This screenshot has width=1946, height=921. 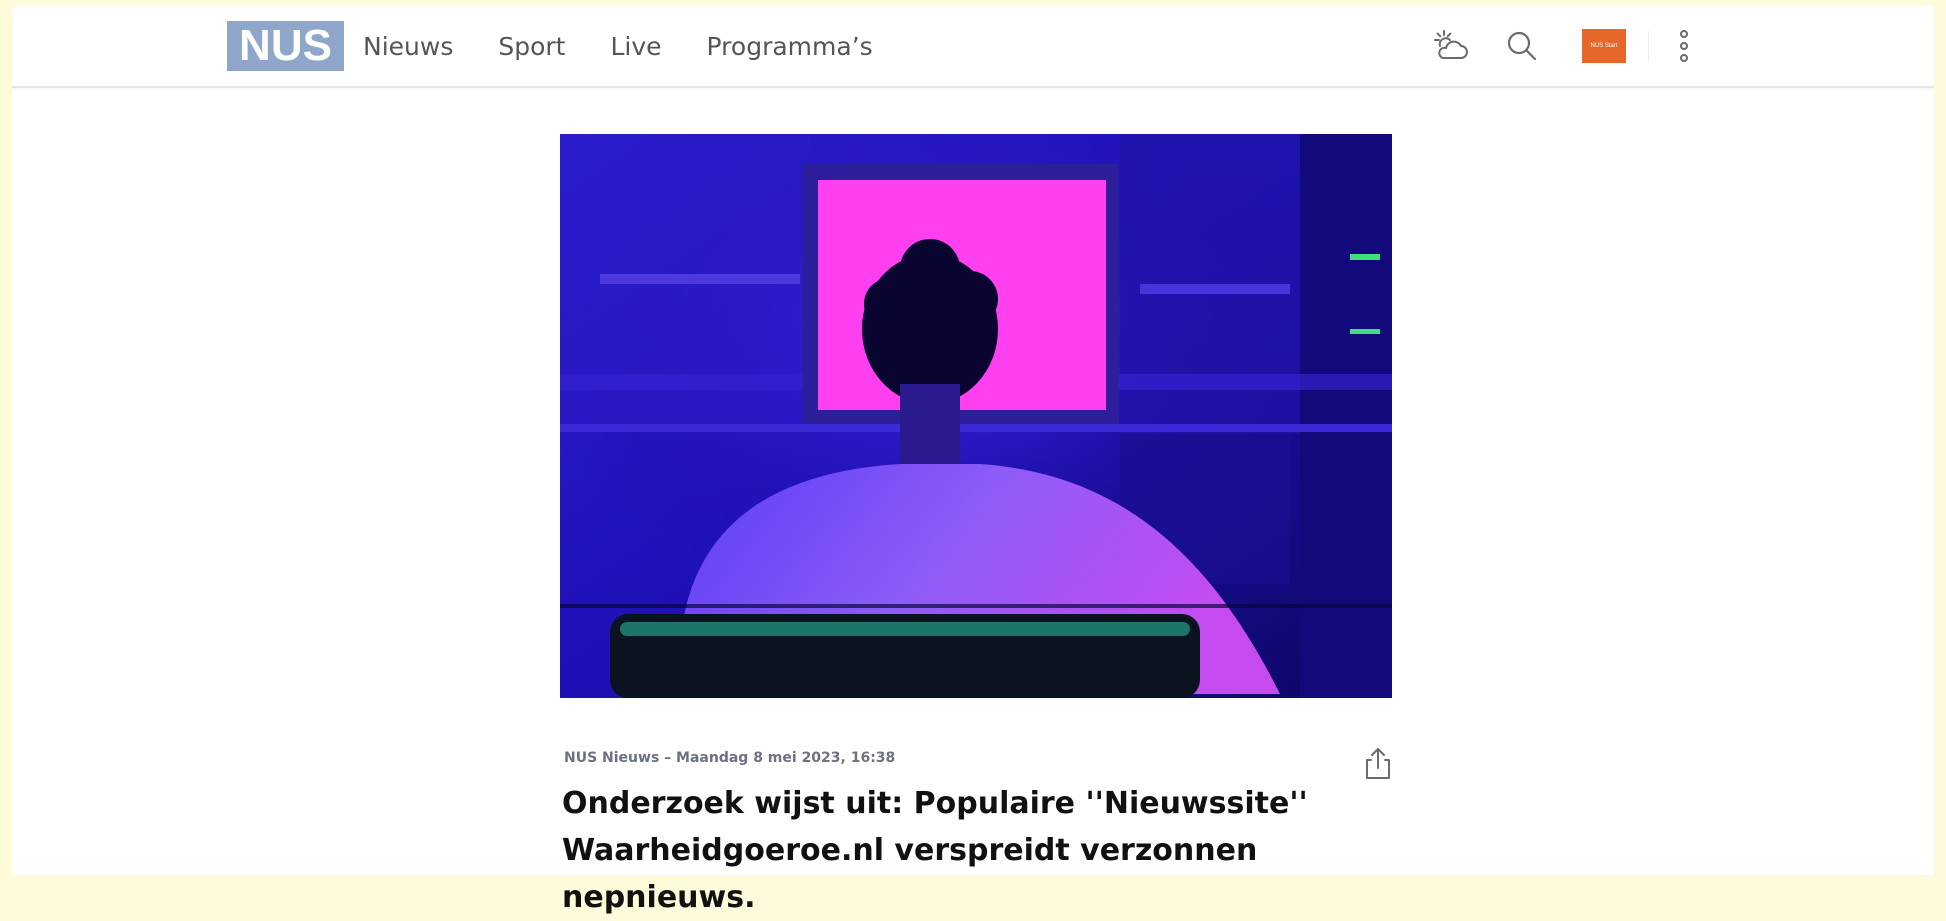 I want to click on app-badge-button: NUS Start, so click(x=1604, y=46).